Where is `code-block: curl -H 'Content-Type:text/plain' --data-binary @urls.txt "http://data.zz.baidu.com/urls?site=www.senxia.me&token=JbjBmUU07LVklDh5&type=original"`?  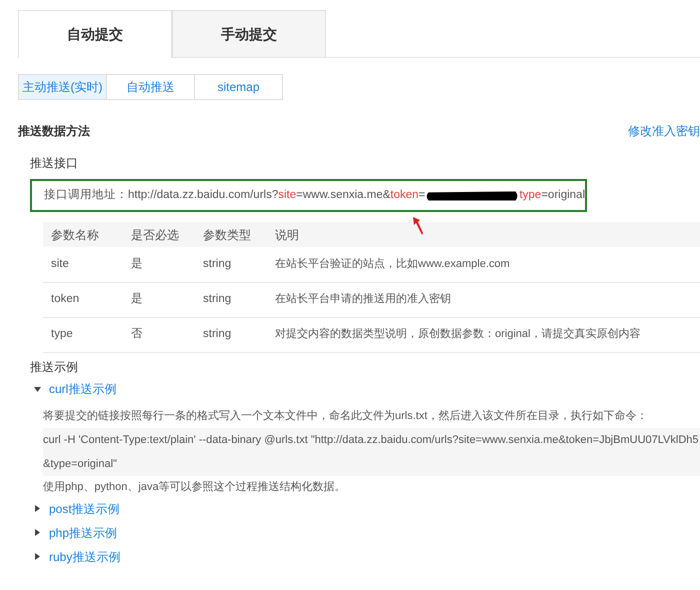
code-block: curl -H 'Content-Type:text/plain' --data-binary @urls.txt "http://data.zz.baidu.com/urls?site=www.senxia.me&token=JbjBmUU07LVklDh5&type=original" is located at coordinates (371, 452).